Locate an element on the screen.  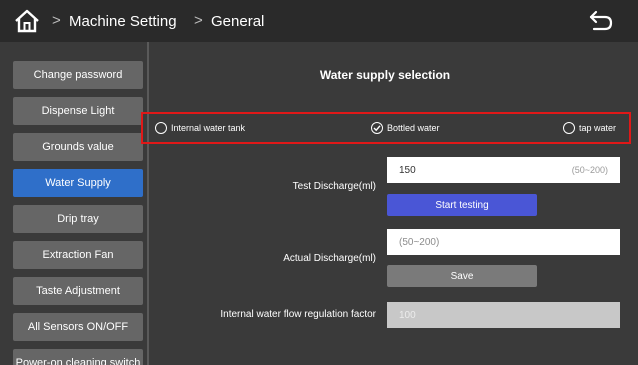
test-discharge-value: 150 is located at coordinates (407, 170).